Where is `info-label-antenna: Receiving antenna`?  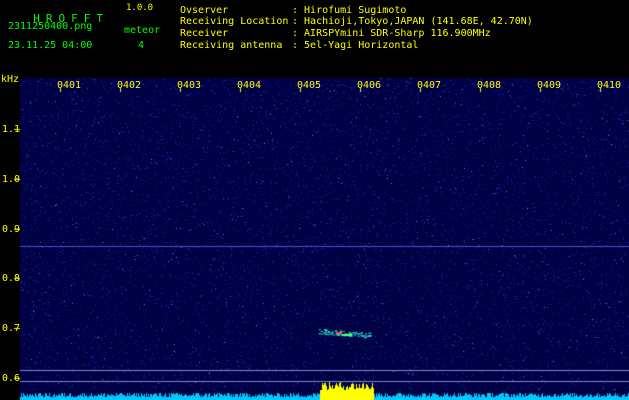
info-label-antenna: Receiving antenna is located at coordinates (231, 45).